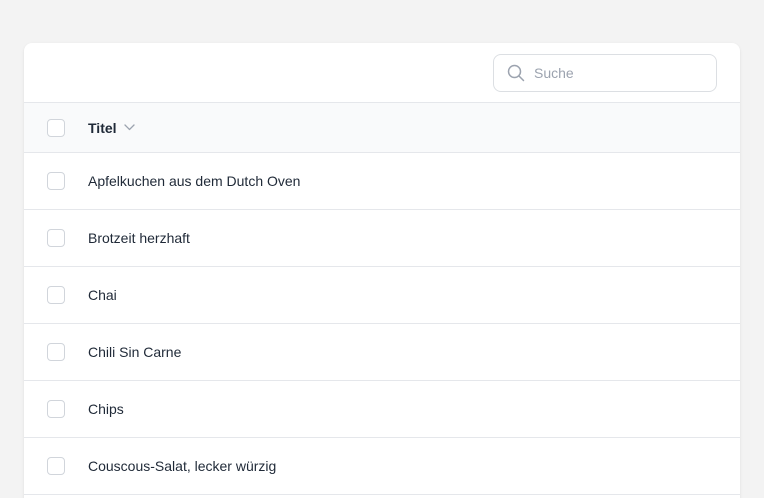 The width and height of the screenshot is (764, 498). Describe the element at coordinates (382, 73) in the screenshot. I see `table-toolbar` at that location.